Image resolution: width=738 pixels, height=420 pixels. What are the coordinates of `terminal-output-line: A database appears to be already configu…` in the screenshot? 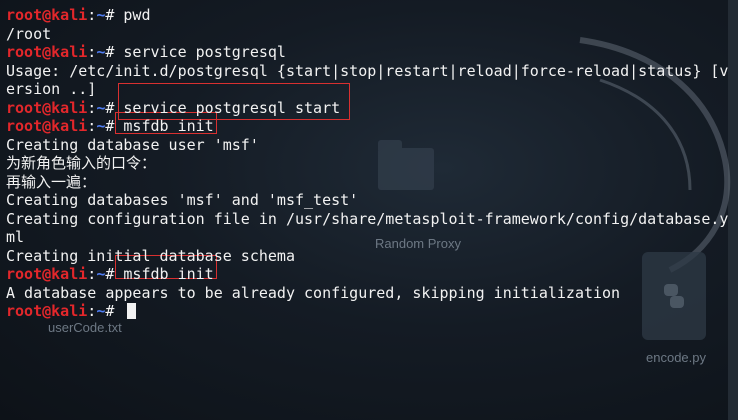 It's located at (313, 292).